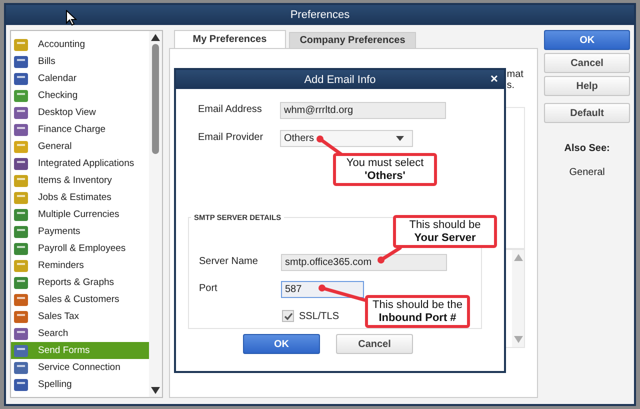 This screenshot has height=409, width=640. What do you see at coordinates (80, 265) in the screenshot?
I see `category-item: Reminders` at bounding box center [80, 265].